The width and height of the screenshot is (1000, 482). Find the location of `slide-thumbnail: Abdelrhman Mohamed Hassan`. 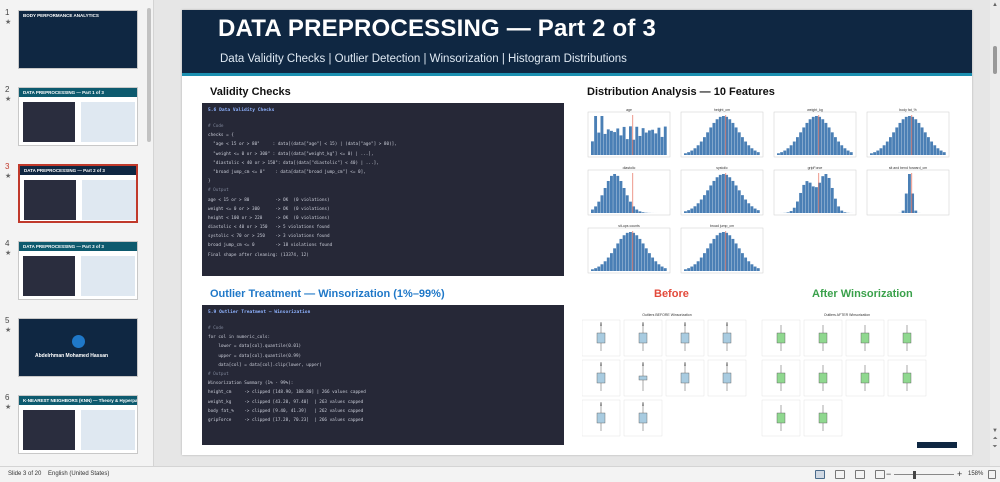

slide-thumbnail: Abdelrhman Mohamed Hassan is located at coordinates (78, 347).